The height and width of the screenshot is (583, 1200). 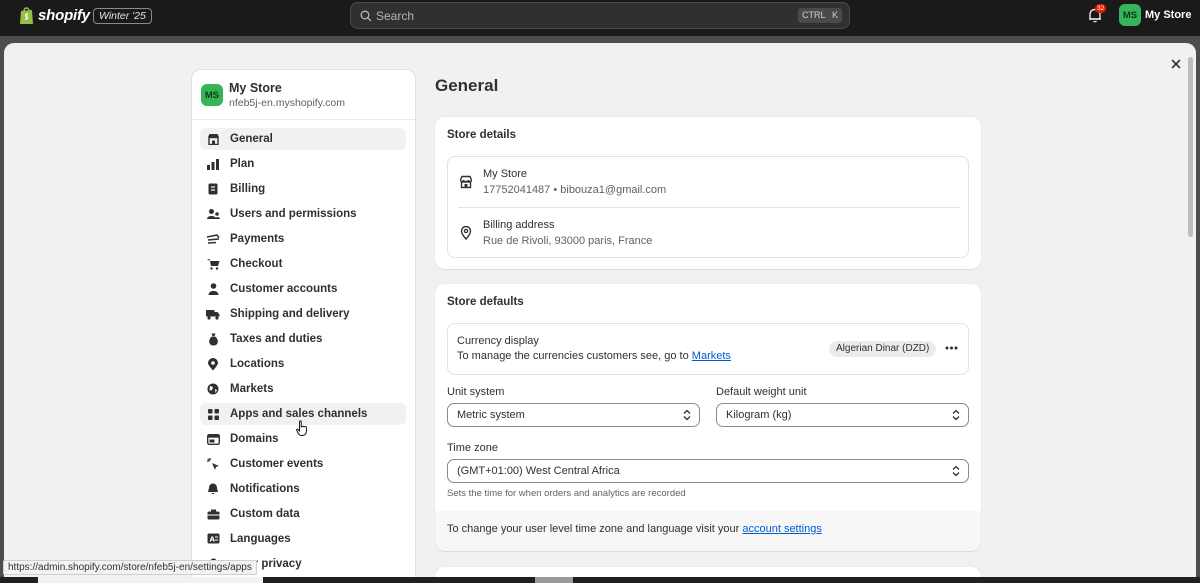 I want to click on sidebar-item-customer-accounts: Customer accounts, so click(x=303, y=289).